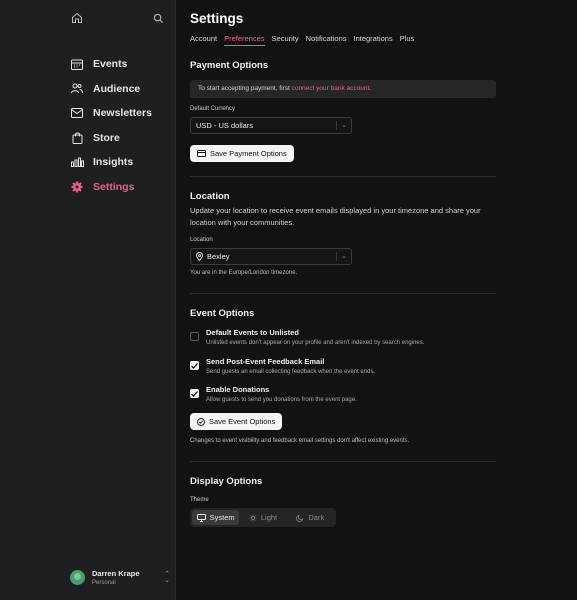 This screenshot has width=577, height=600. I want to click on save-payment-options-button: Save Payment Options, so click(242, 153).